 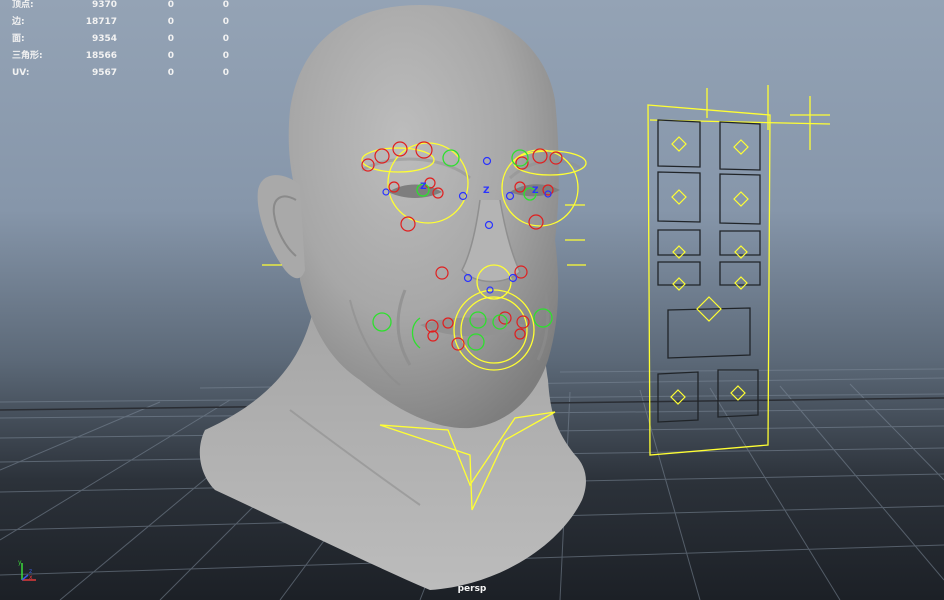 I want to click on svg-text: x, so click(x=31, y=577).